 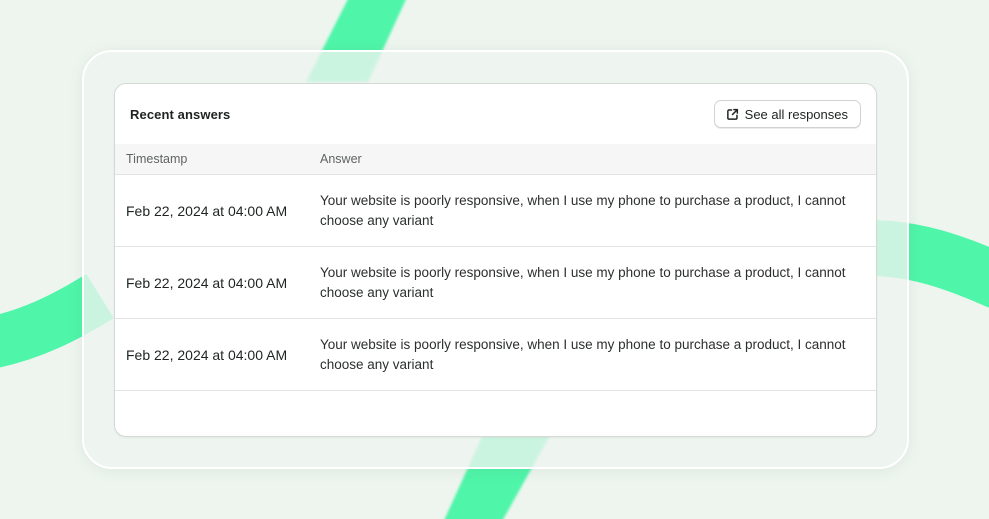 I want to click on see-all-responses-button: See all responses, so click(x=787, y=114).